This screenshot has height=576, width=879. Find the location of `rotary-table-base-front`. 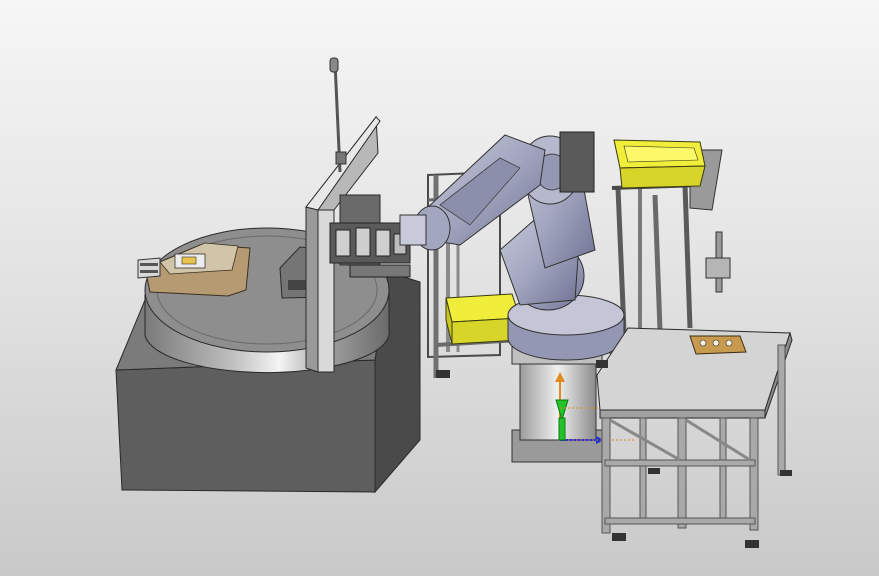

rotary-table-base-front is located at coordinates (245, 426).